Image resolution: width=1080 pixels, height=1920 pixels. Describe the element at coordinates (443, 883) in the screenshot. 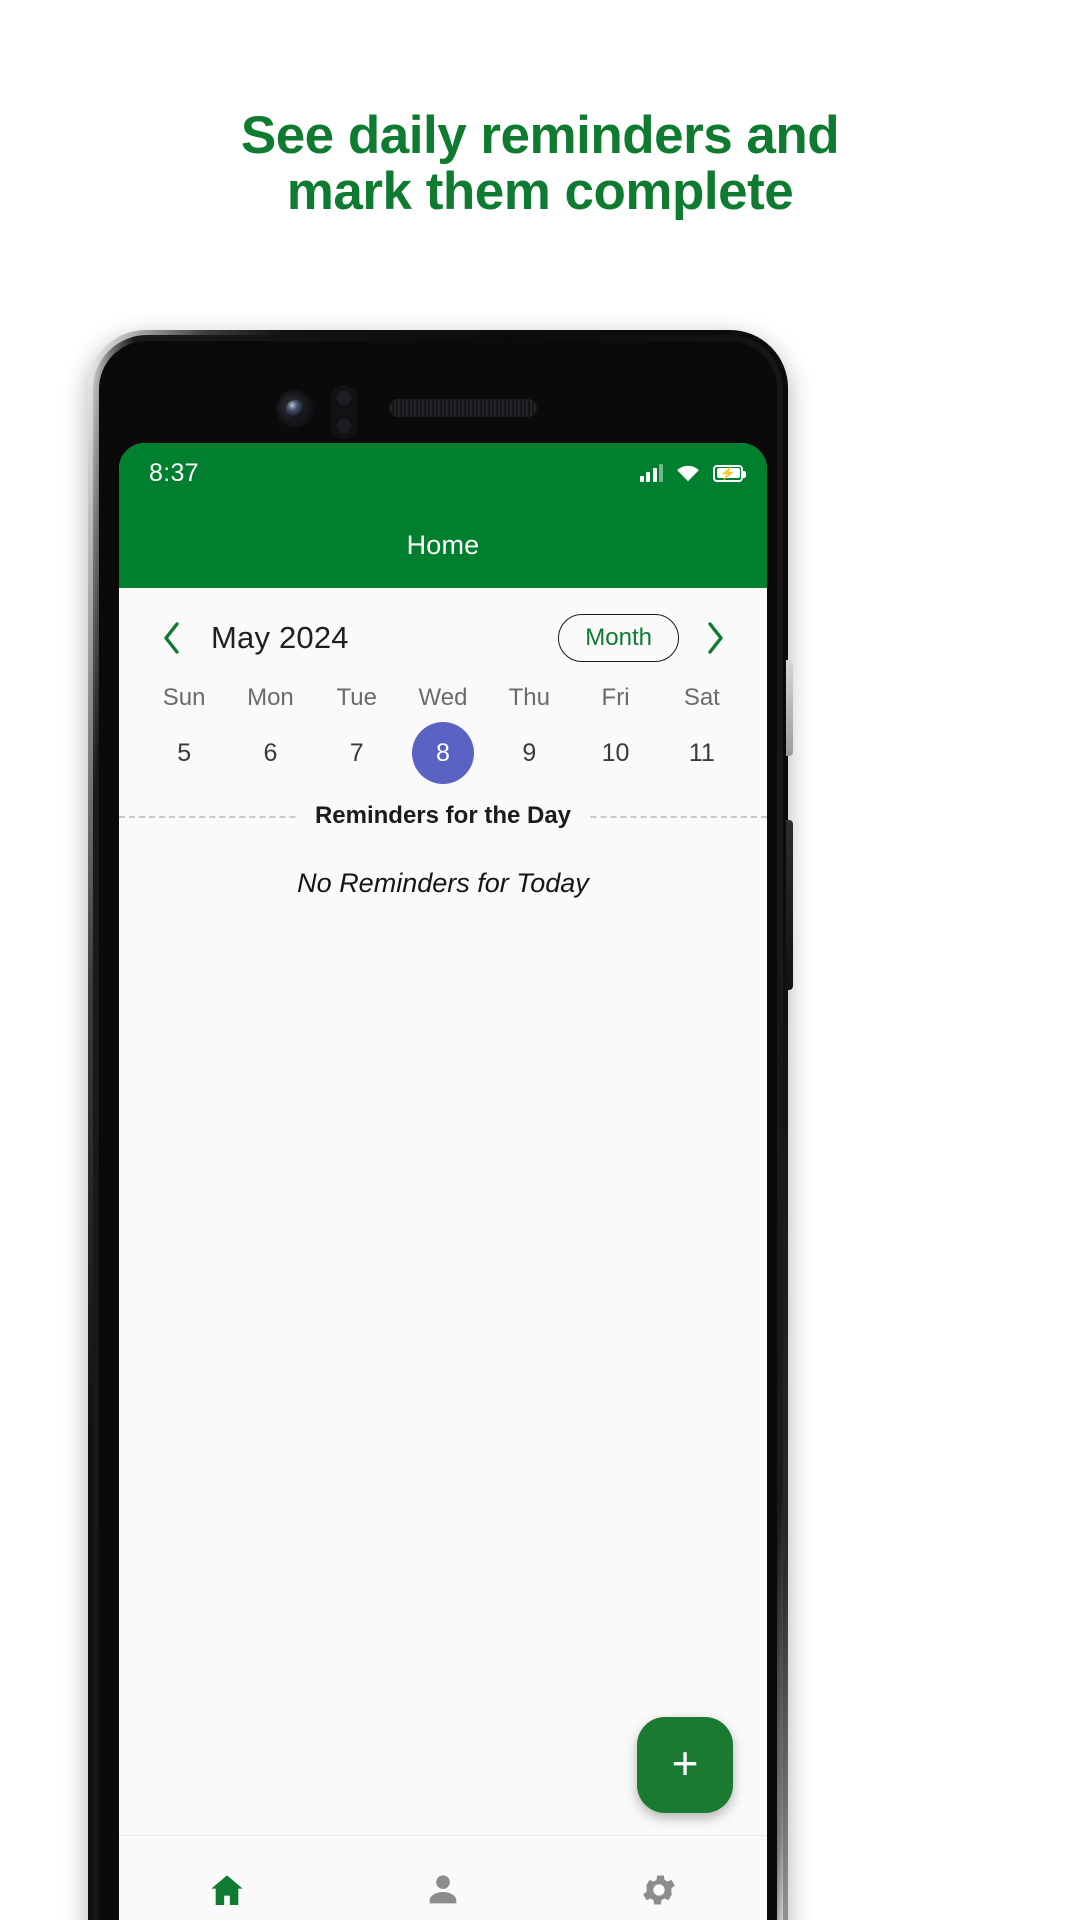

I see `reminders-empty-message: No Reminders for Today` at that location.